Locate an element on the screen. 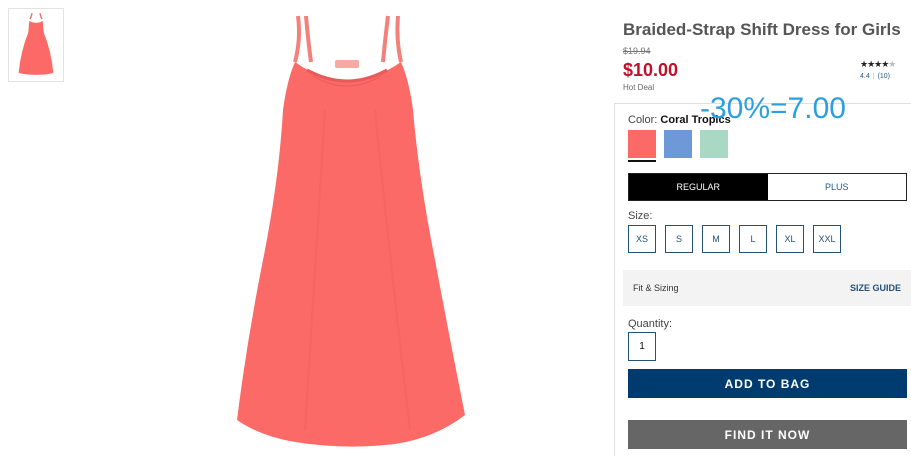 The height and width of the screenshot is (456, 911). size-button-m: M is located at coordinates (716, 239).